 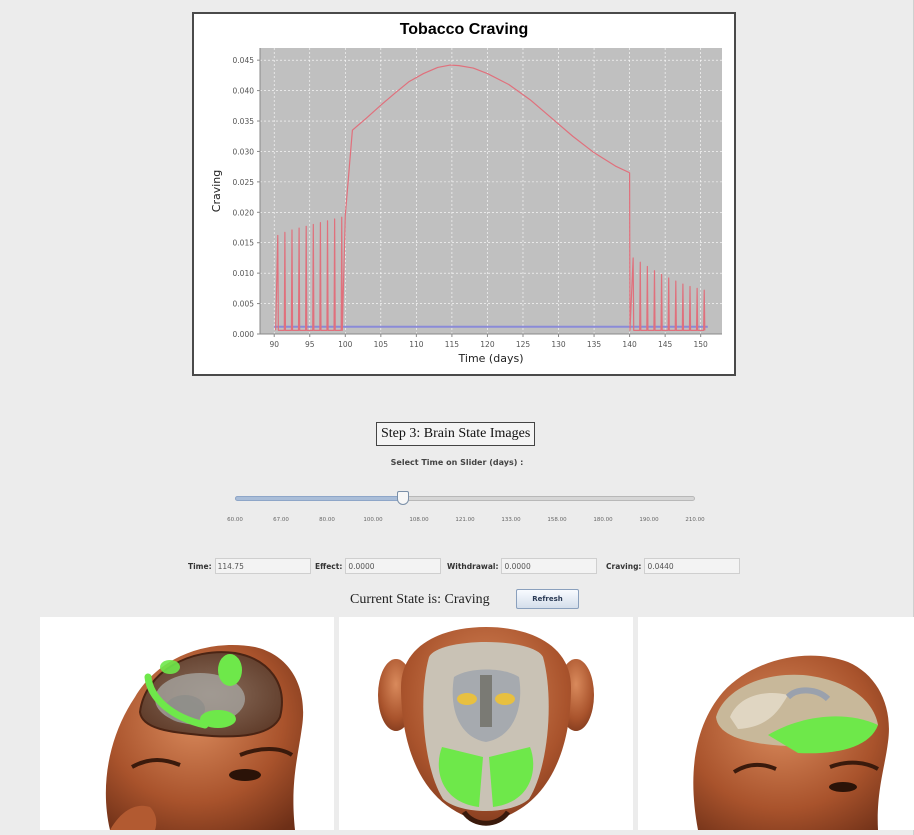 What do you see at coordinates (701, 344) in the screenshot?
I see `x-tick-label: 150` at bounding box center [701, 344].